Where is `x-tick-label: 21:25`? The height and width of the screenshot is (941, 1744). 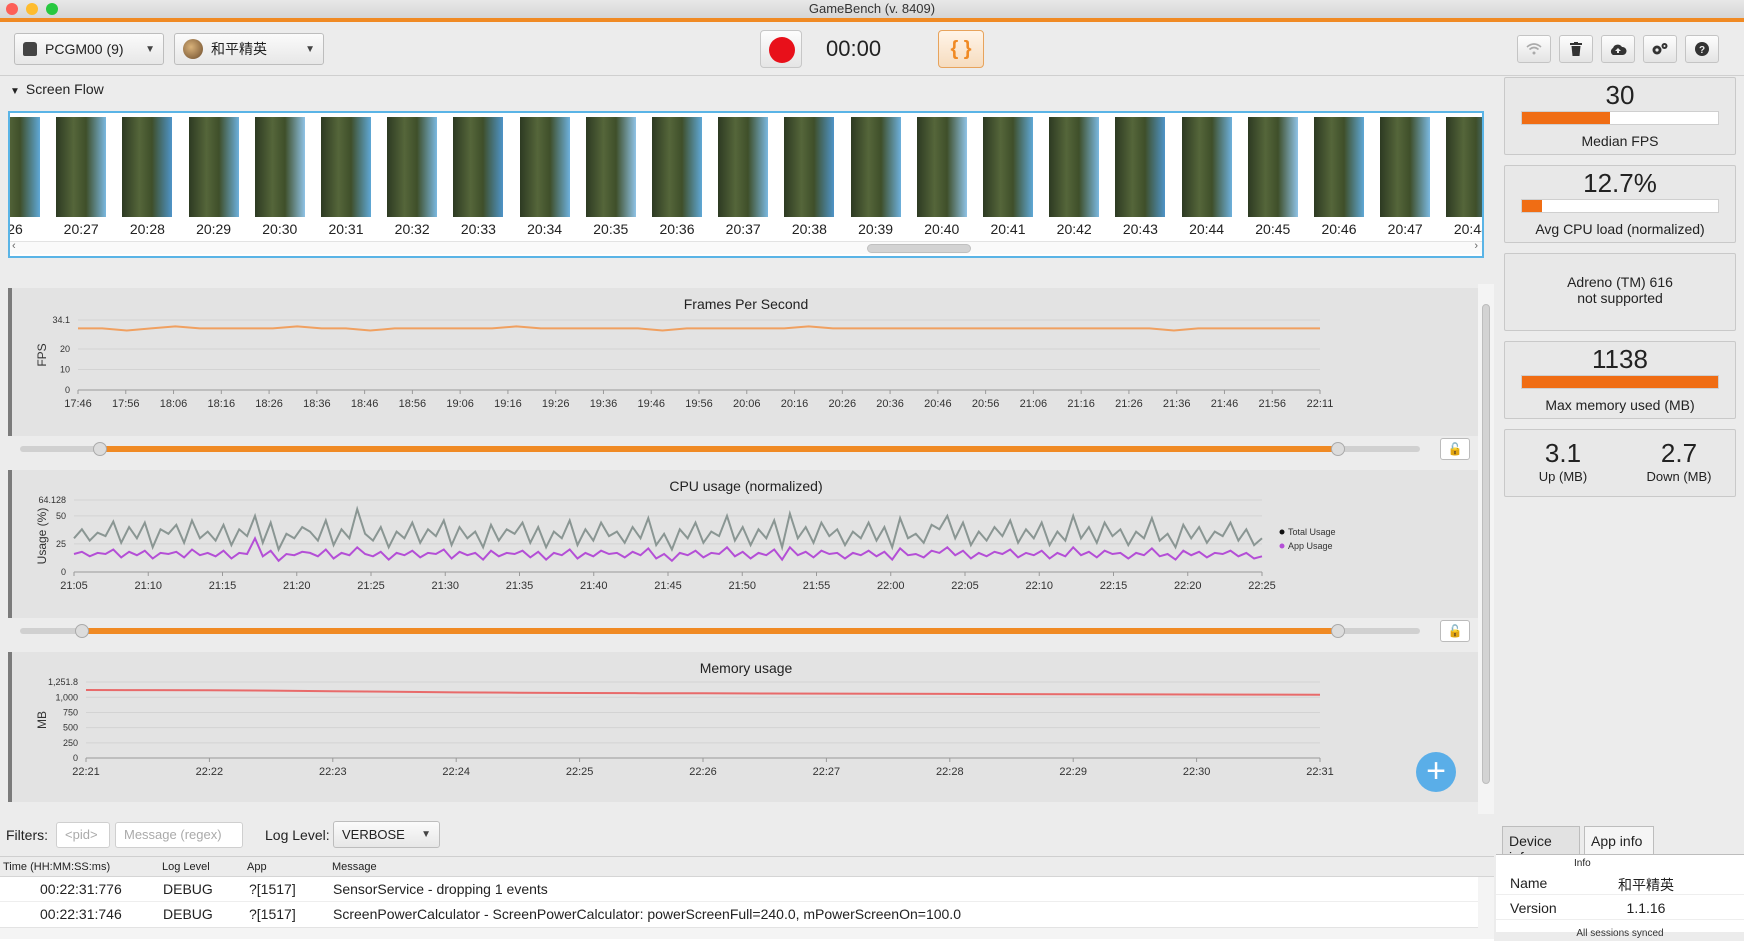 x-tick-label: 21:25 is located at coordinates (371, 586).